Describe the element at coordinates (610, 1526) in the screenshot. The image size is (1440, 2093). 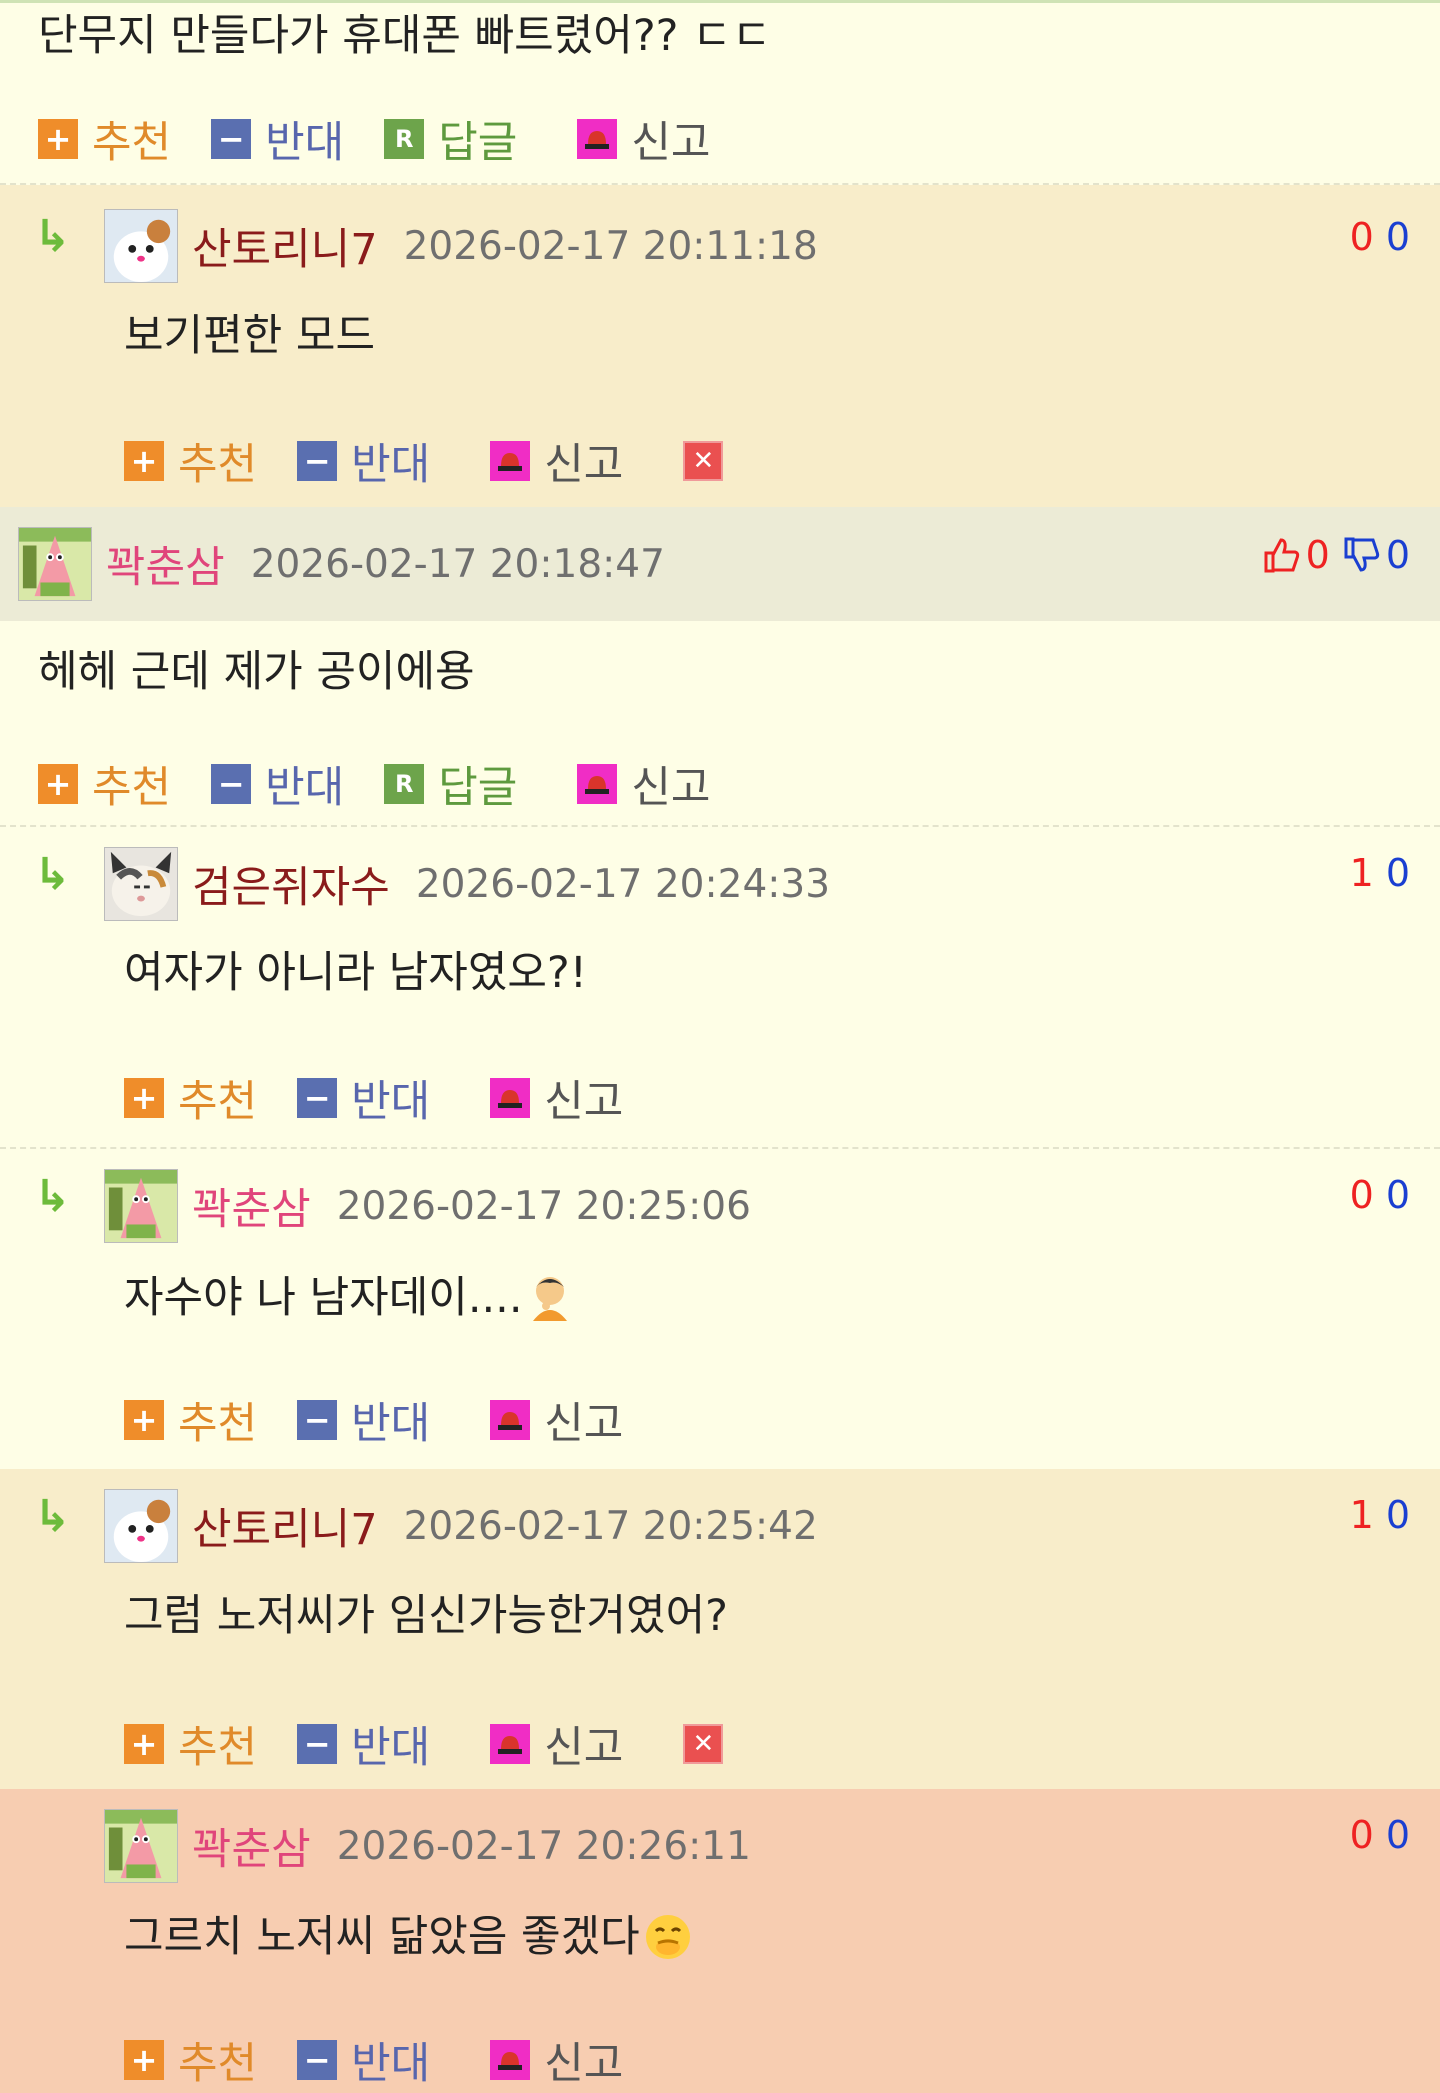
I see `timestamp: 2026-02-17 20:25:42` at that location.